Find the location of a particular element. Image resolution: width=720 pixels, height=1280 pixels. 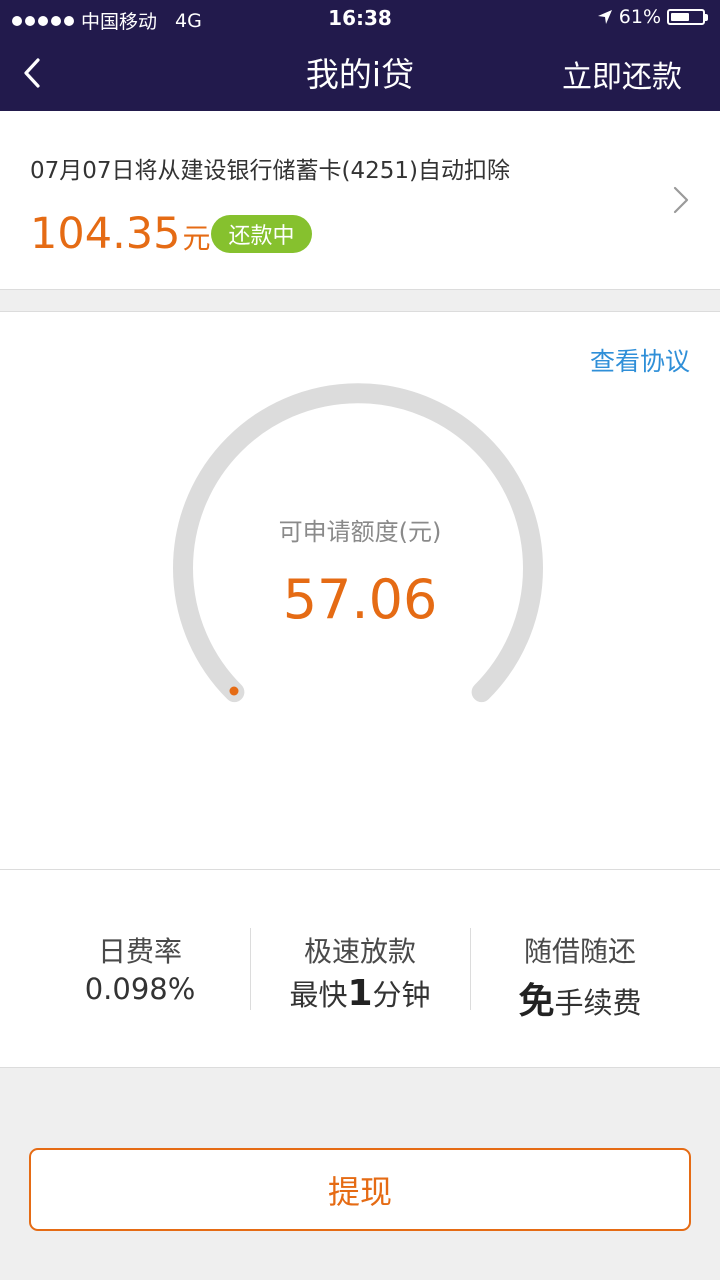

feature-title: 日费率 is located at coordinates (139, 951).